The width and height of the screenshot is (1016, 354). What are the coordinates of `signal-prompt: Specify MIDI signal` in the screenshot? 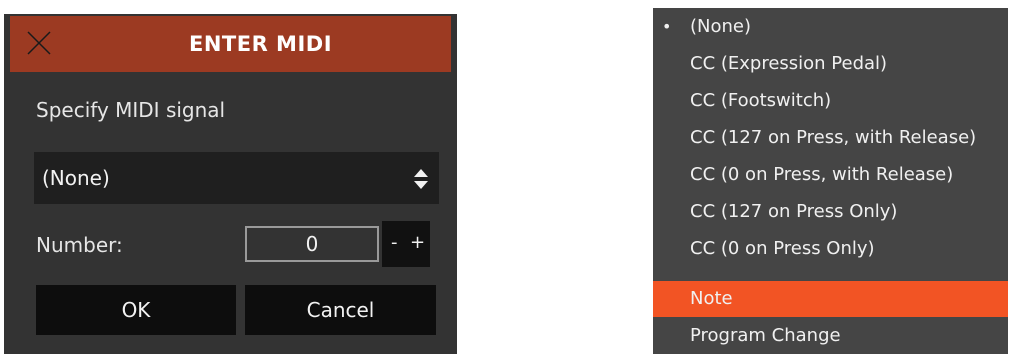 It's located at (131, 110).